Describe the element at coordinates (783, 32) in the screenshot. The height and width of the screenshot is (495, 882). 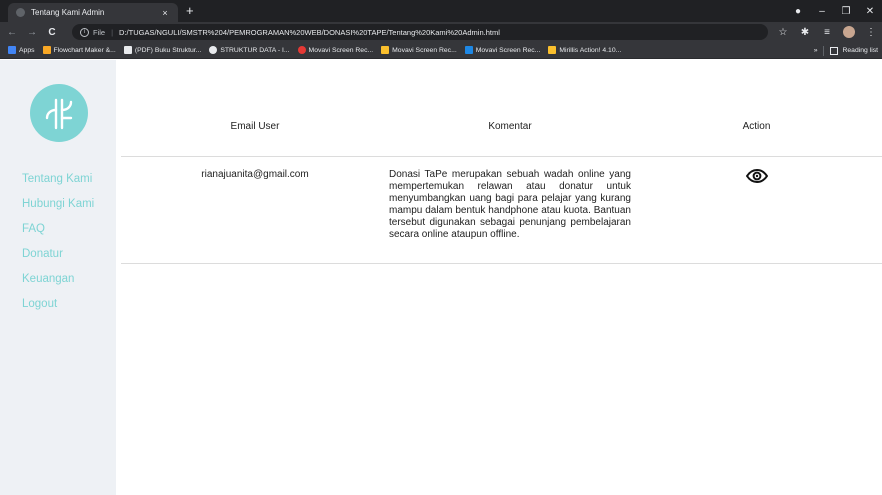
I see `star-icon: ☆` at that location.